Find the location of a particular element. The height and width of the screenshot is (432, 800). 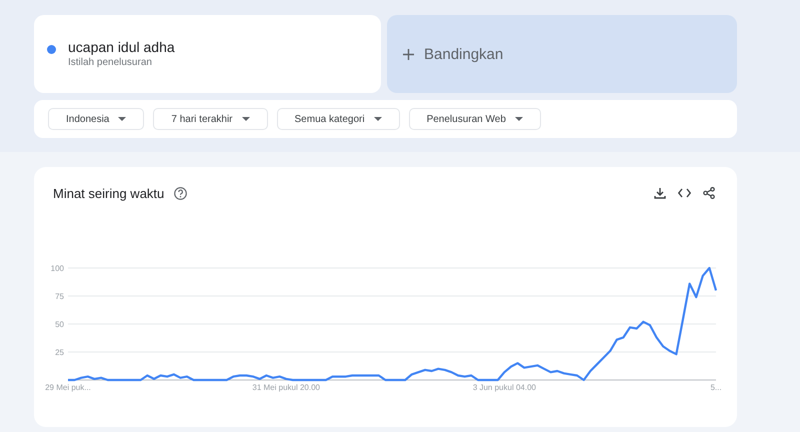

y-axis-label: 75 is located at coordinates (59, 296).